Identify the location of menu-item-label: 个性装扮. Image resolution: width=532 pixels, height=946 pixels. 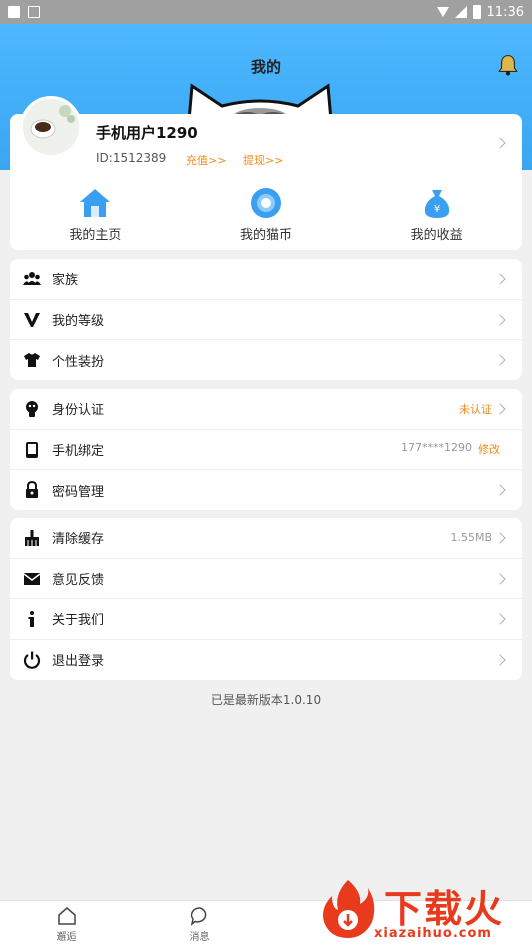
(78, 362).